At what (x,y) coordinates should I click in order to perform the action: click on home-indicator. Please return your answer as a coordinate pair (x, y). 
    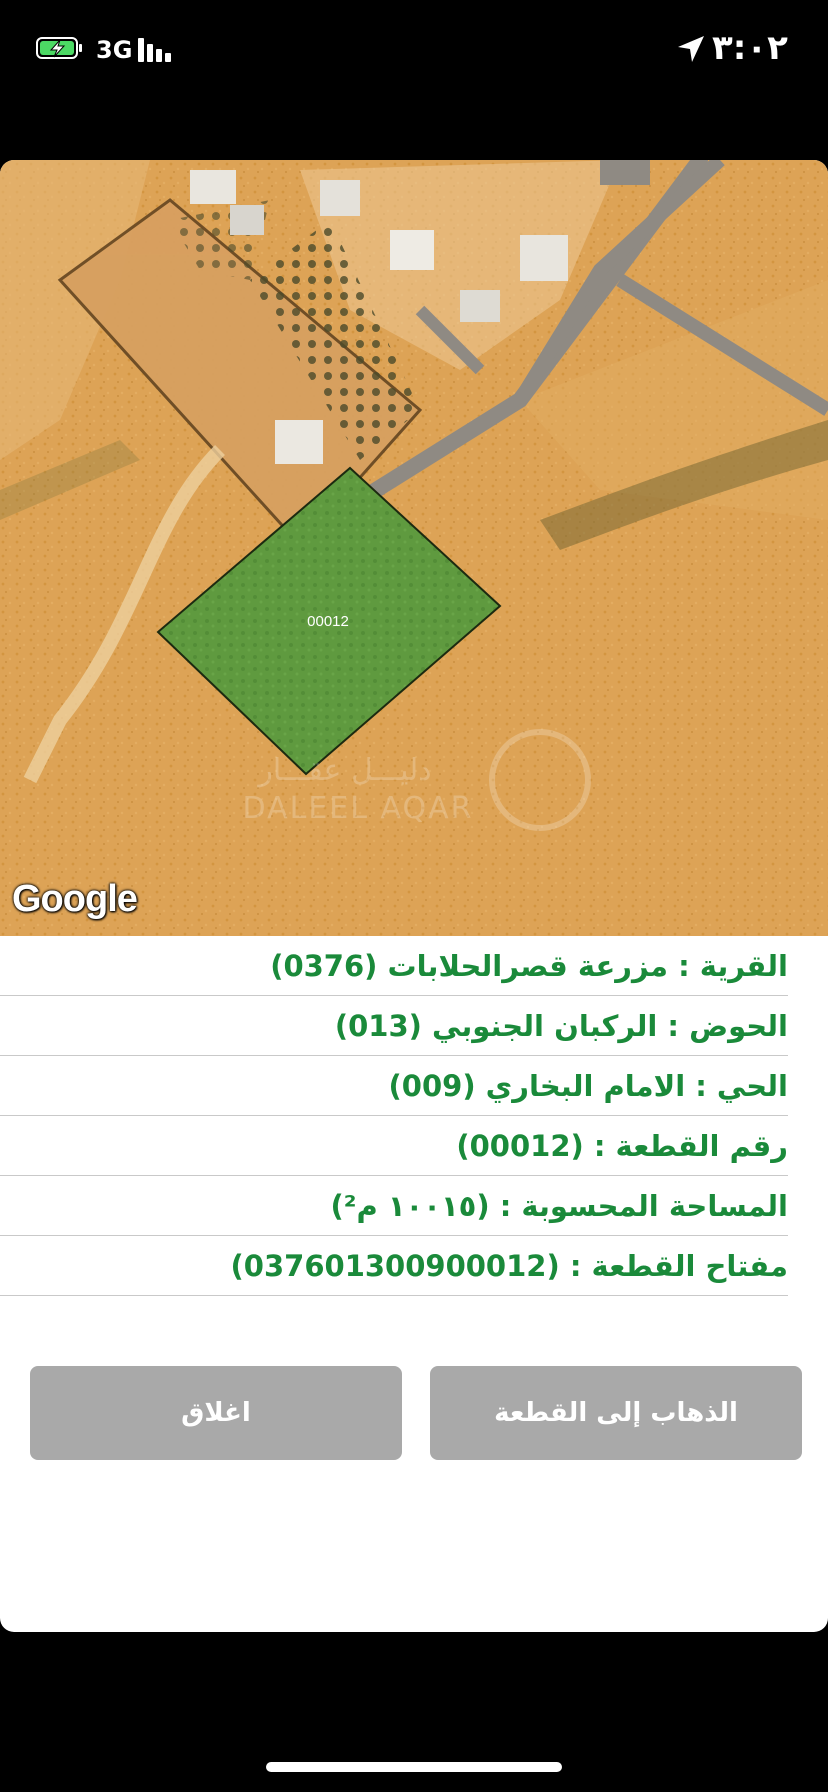
    Looking at the image, I should click on (414, 1767).